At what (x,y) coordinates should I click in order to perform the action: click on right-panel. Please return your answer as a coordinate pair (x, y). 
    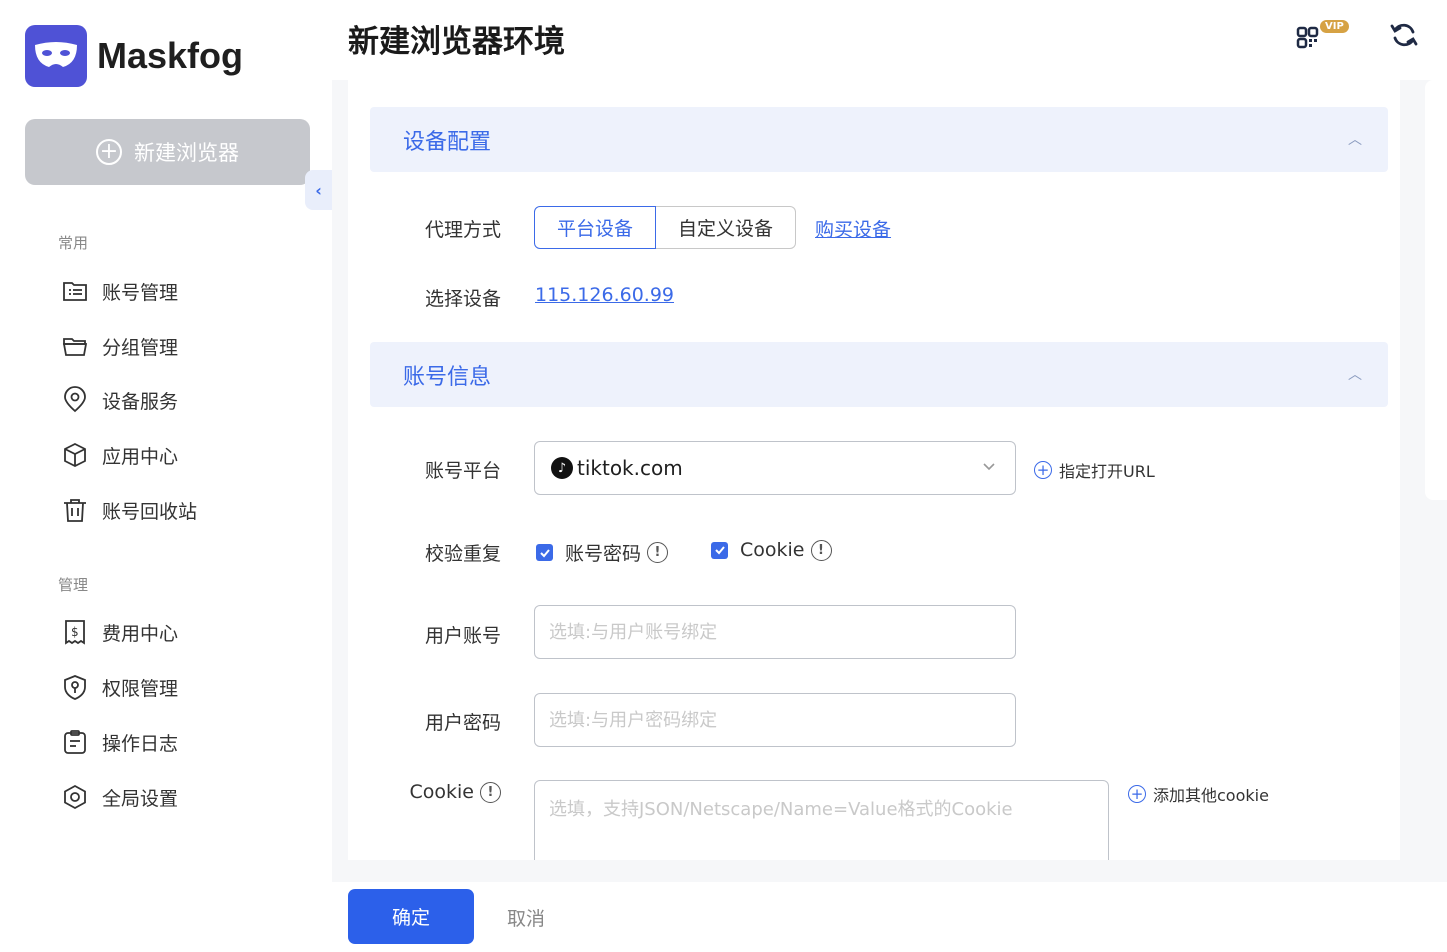
    Looking at the image, I should click on (1436, 290).